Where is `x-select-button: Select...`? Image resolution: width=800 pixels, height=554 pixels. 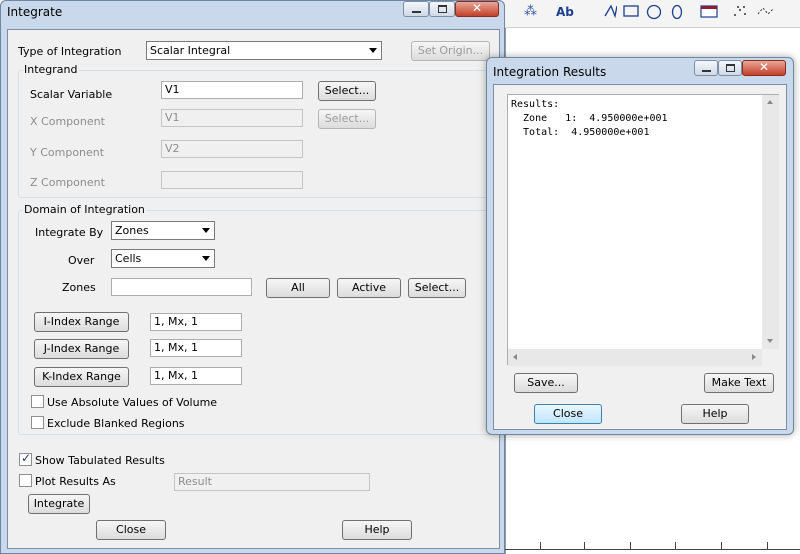 x-select-button: Select... is located at coordinates (347, 119).